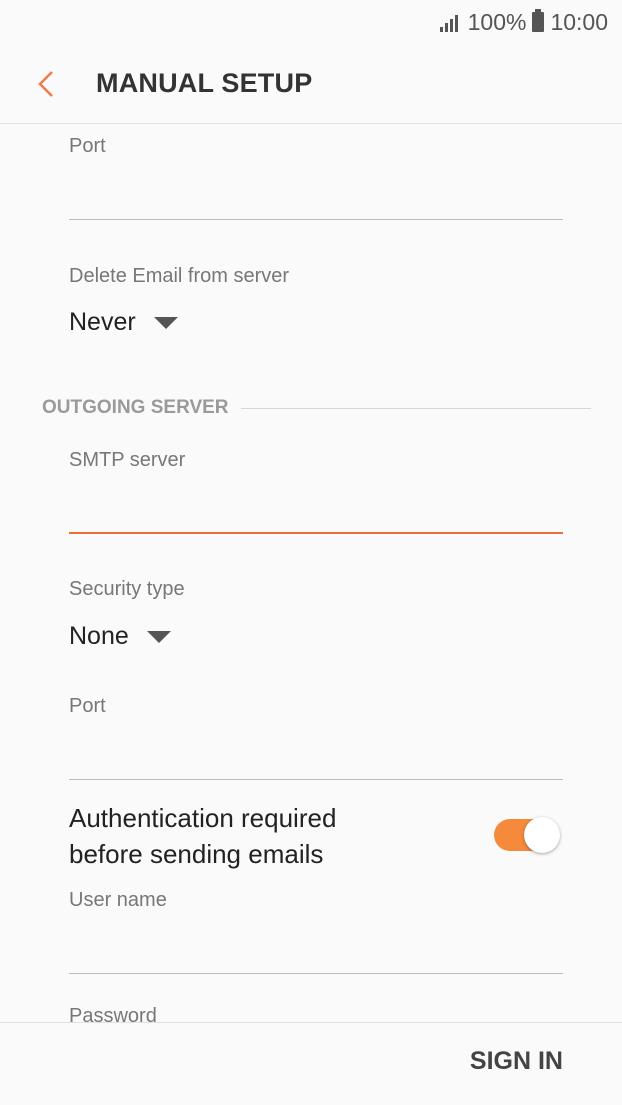 The width and height of the screenshot is (622, 1105). Describe the element at coordinates (102, 322) in the screenshot. I see `delete-email-value: Never` at that location.